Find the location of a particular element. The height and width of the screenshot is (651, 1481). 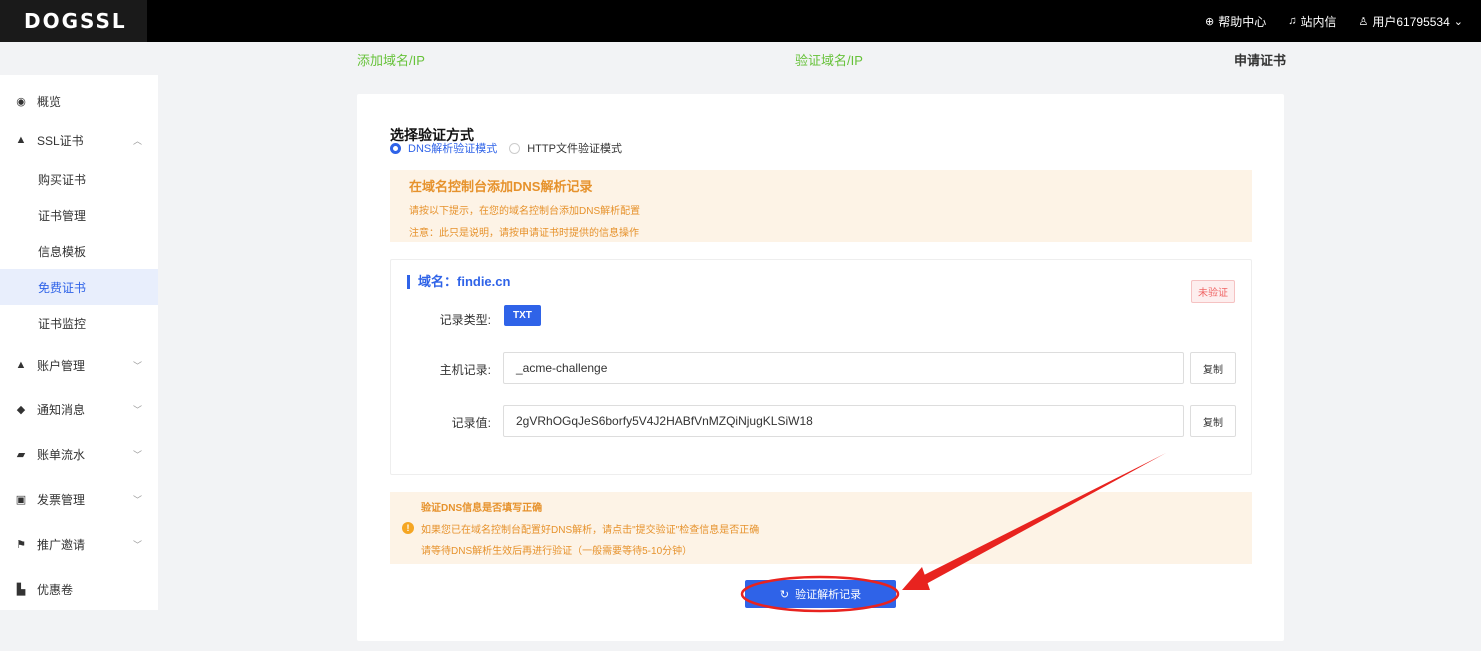

notice-title: 在域名控制台添加DNS解析记录 is located at coordinates (501, 186).